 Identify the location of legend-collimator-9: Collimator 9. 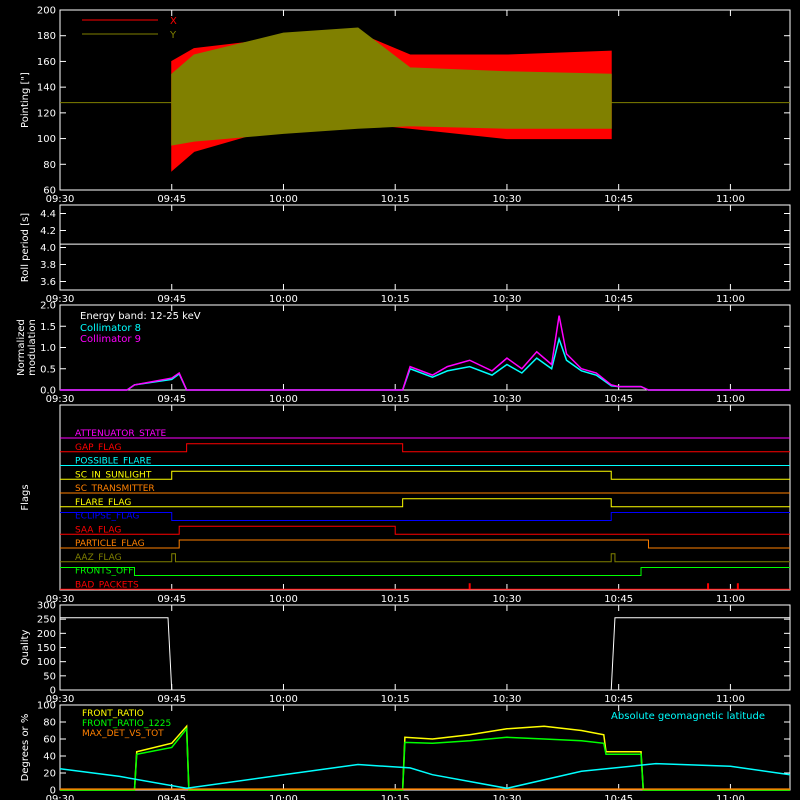
(110, 339).